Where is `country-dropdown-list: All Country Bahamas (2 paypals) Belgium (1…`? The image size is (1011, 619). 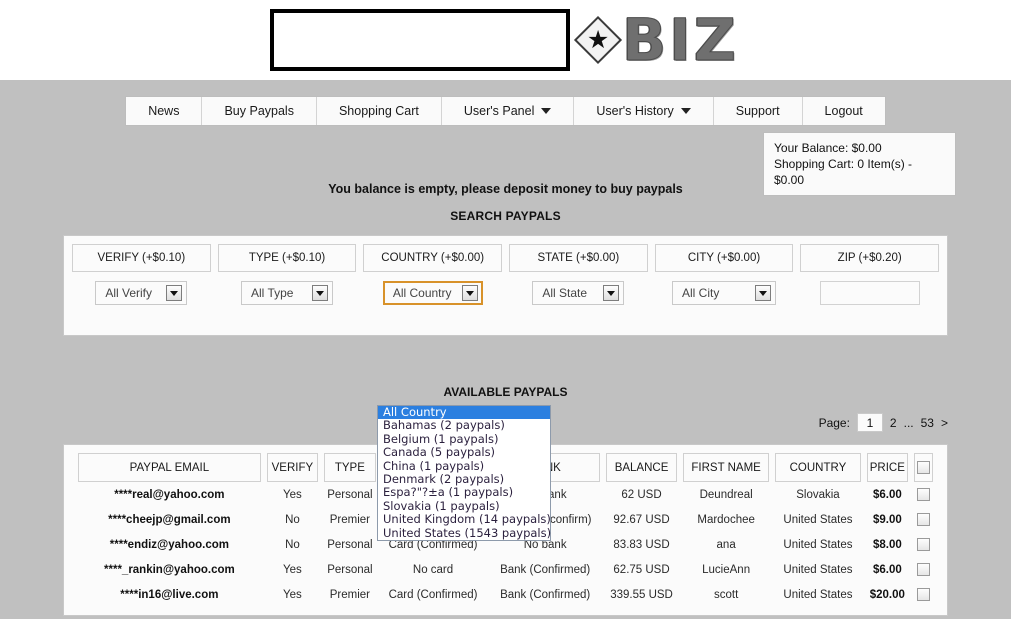 country-dropdown-list: All Country Bahamas (2 paypals) Belgium (1… is located at coordinates (464, 473).